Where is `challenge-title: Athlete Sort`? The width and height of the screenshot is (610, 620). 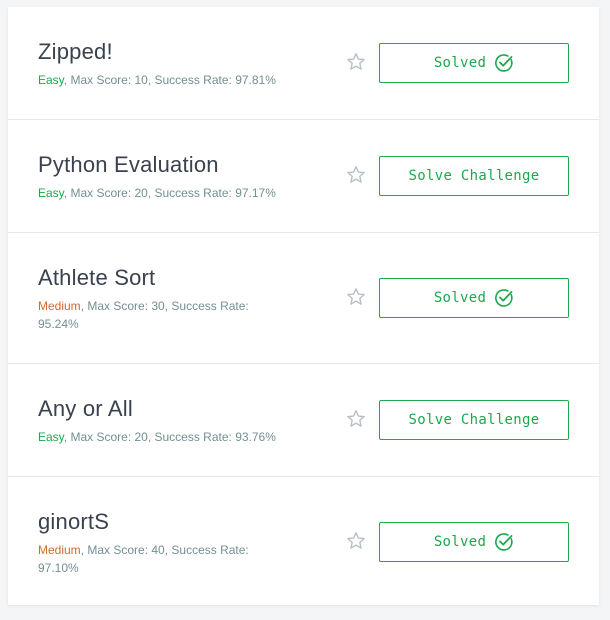
challenge-title: Athlete Sort is located at coordinates (96, 278).